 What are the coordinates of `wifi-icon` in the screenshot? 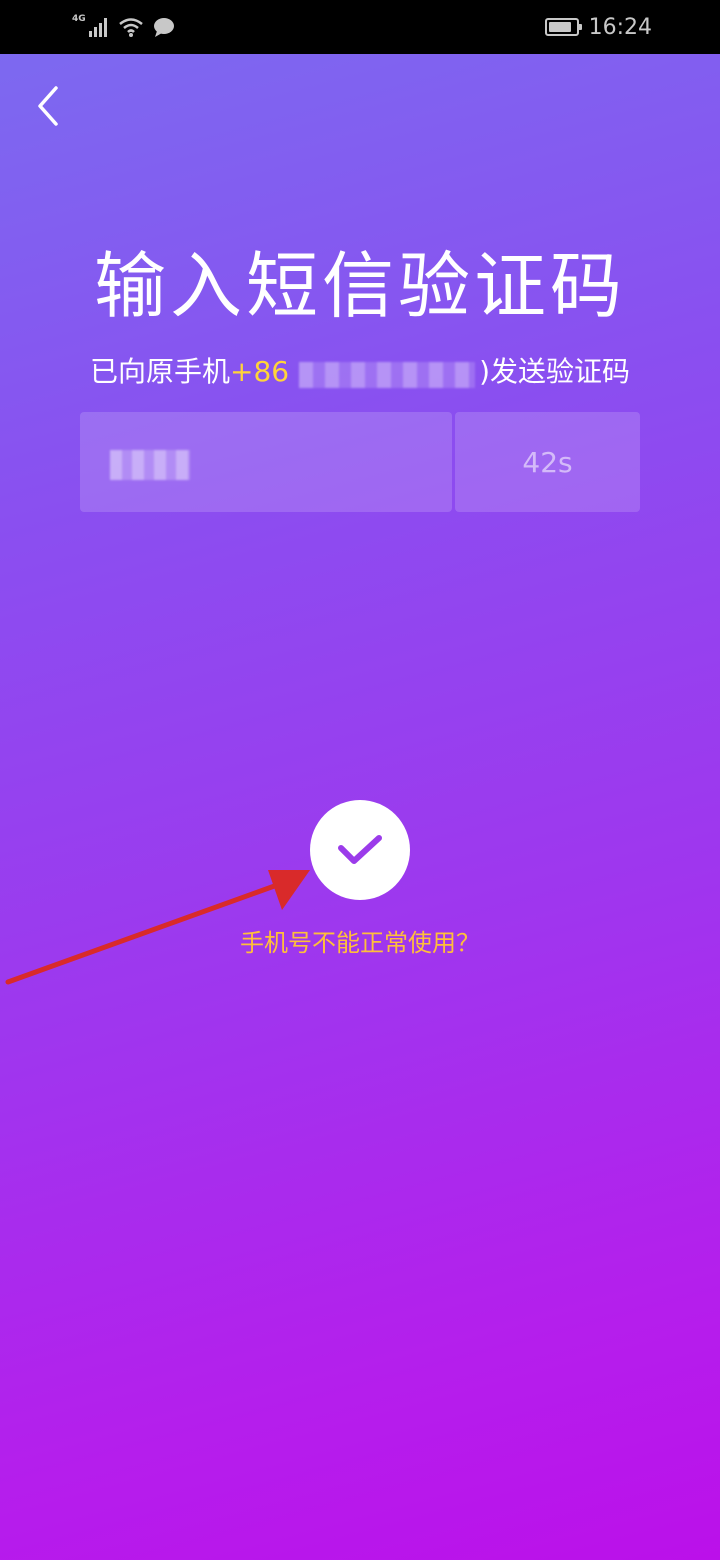 It's located at (130, 27).